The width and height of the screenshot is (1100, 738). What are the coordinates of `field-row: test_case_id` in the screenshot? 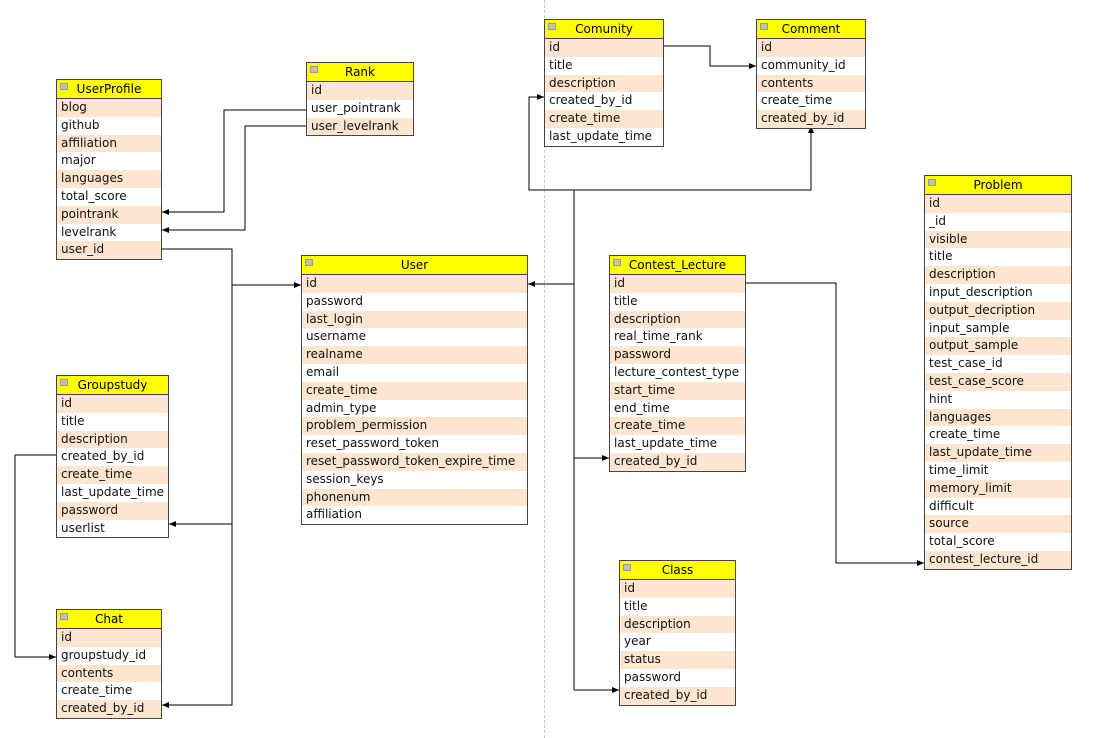 It's located at (998, 364).